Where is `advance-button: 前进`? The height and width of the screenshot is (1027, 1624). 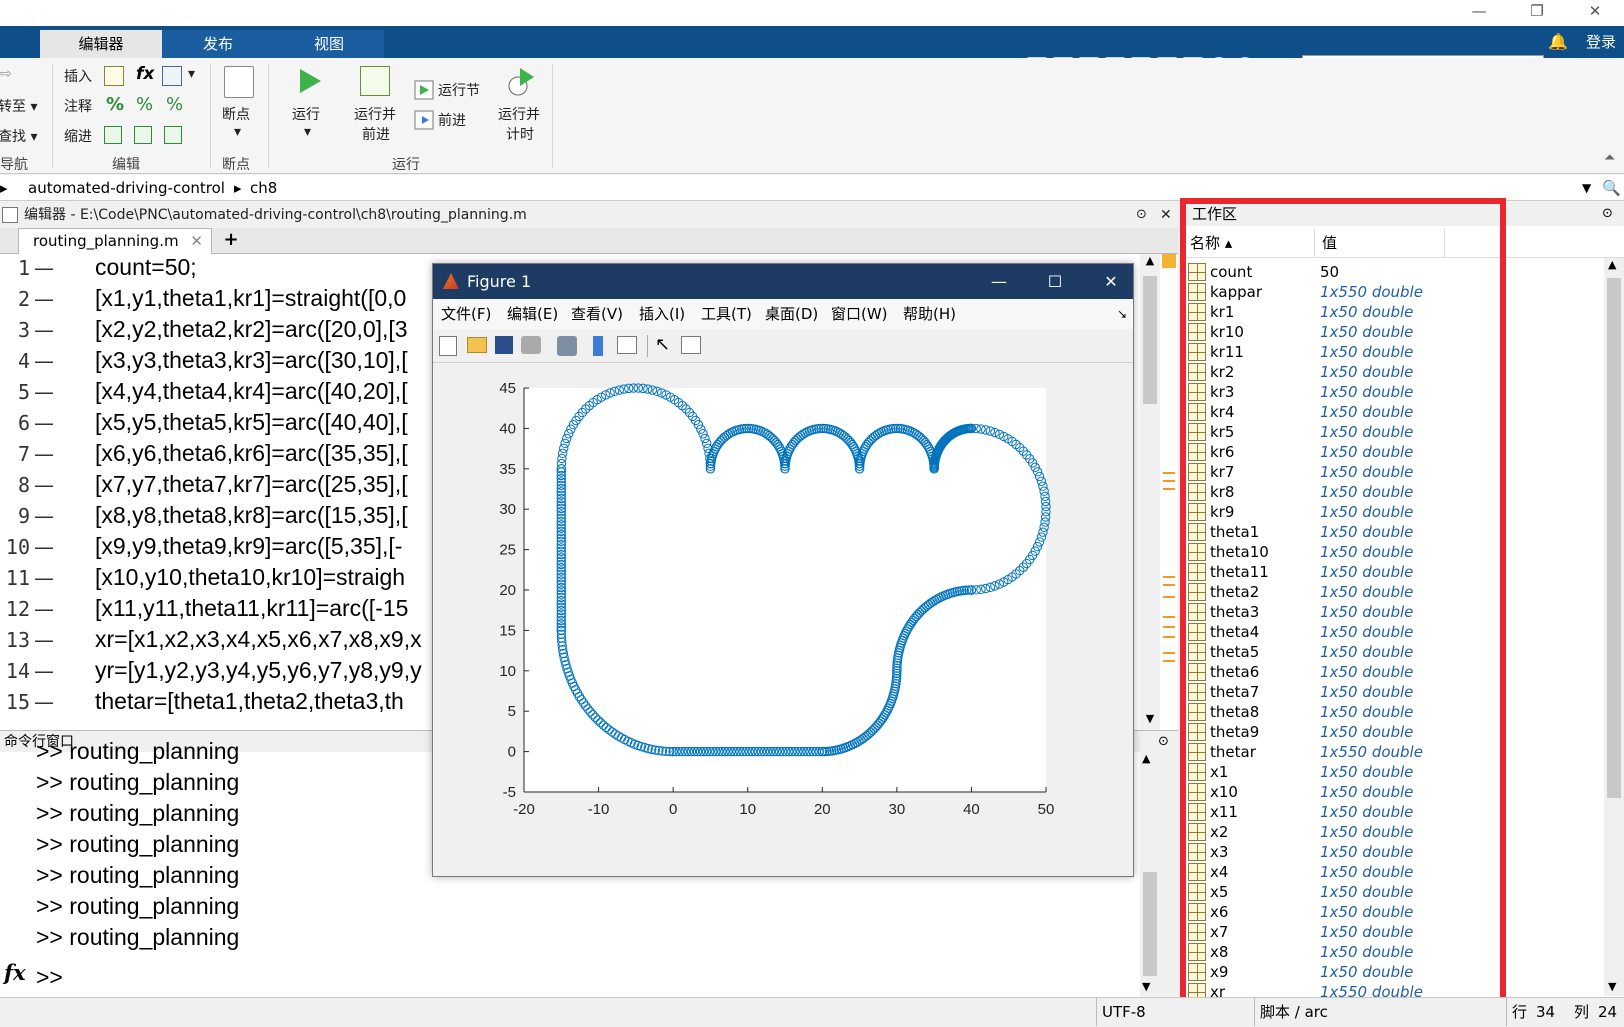
advance-button: 前进 is located at coordinates (452, 120).